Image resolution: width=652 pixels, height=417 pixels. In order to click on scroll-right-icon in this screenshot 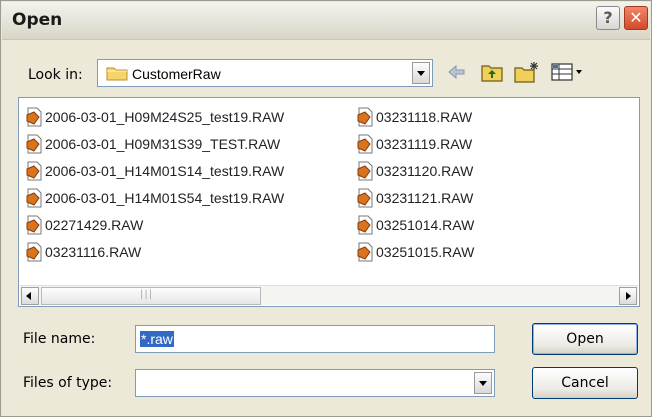, I will do `click(628, 296)`.